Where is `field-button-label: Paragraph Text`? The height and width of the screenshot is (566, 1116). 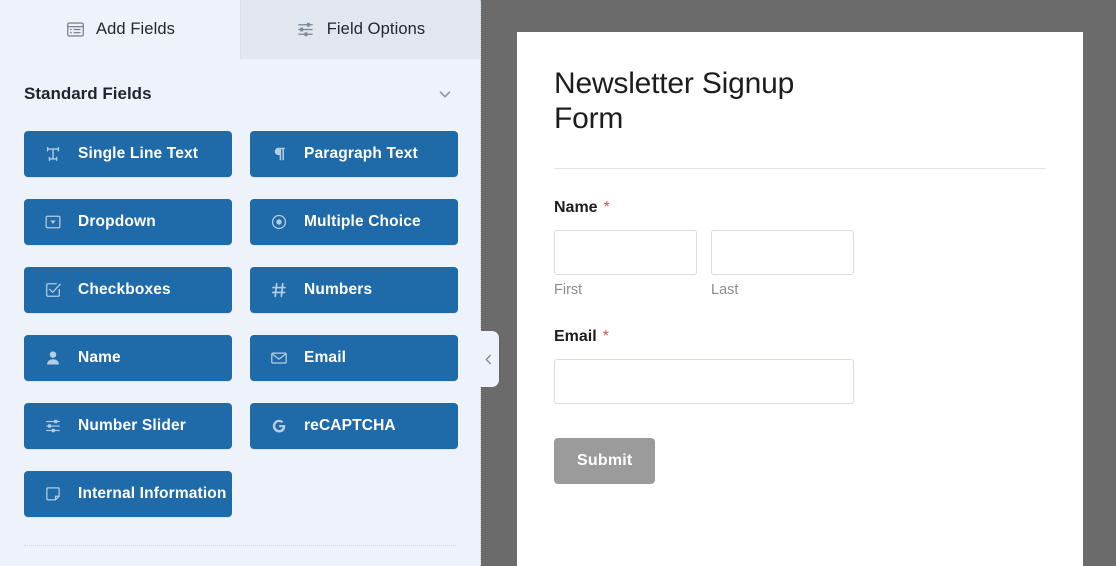 field-button-label: Paragraph Text is located at coordinates (361, 153).